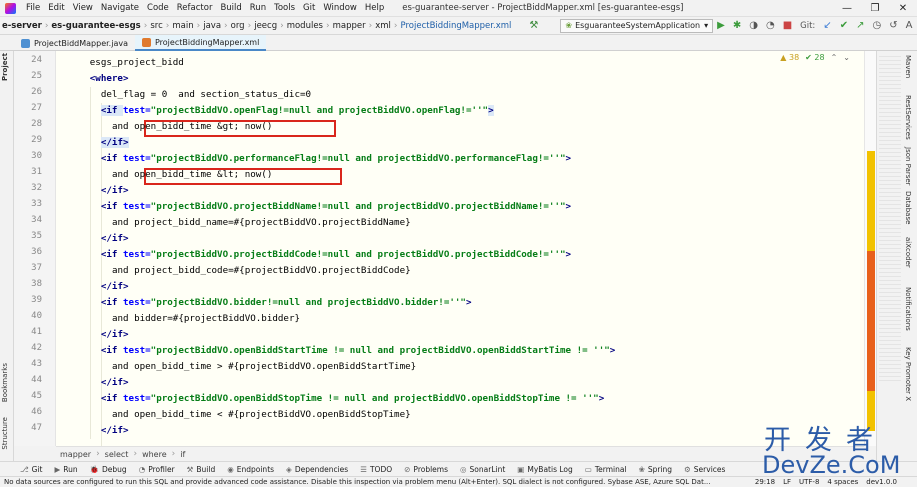 The width and height of the screenshot is (917, 487). Describe the element at coordinates (28, 92) in the screenshot. I see `line-number: 26` at that location.